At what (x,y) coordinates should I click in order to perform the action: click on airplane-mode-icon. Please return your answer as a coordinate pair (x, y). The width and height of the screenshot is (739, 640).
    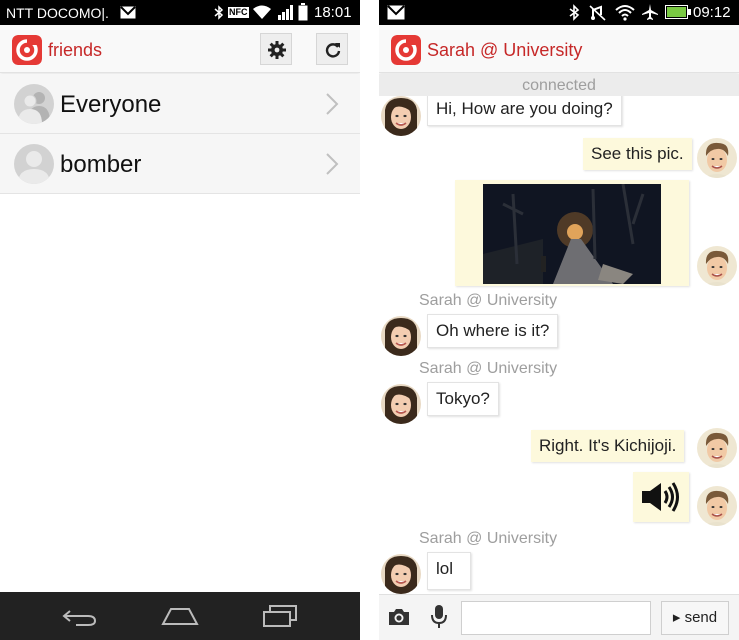
    Looking at the image, I should click on (650, 12).